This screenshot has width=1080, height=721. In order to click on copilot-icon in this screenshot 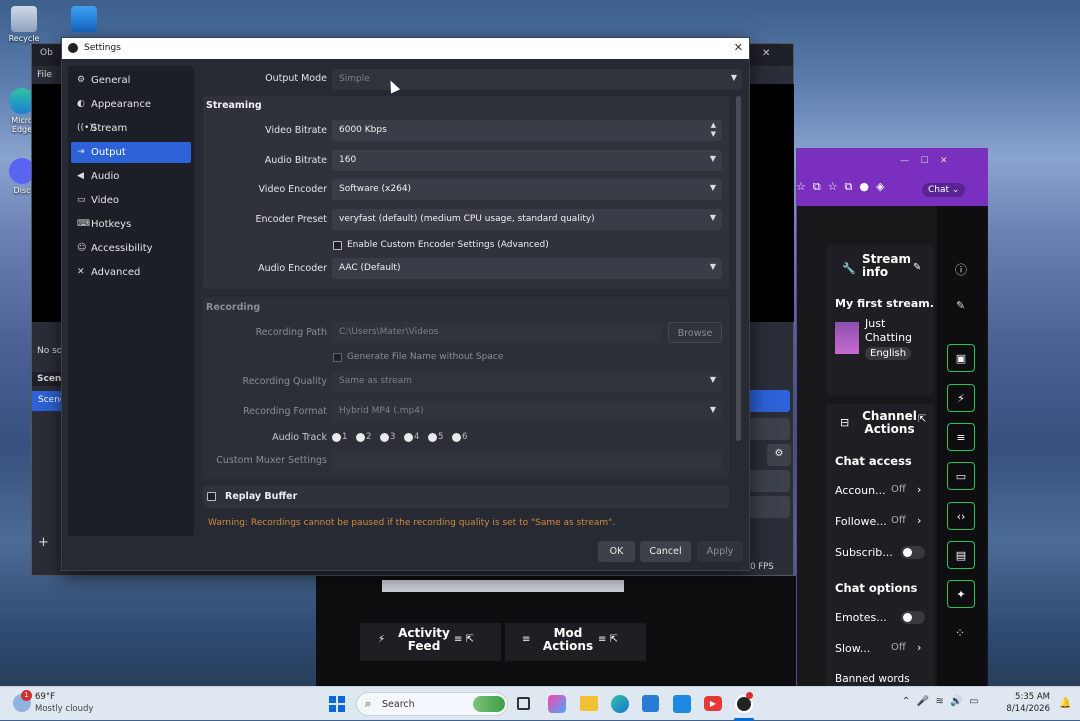, I will do `click(557, 704)`.